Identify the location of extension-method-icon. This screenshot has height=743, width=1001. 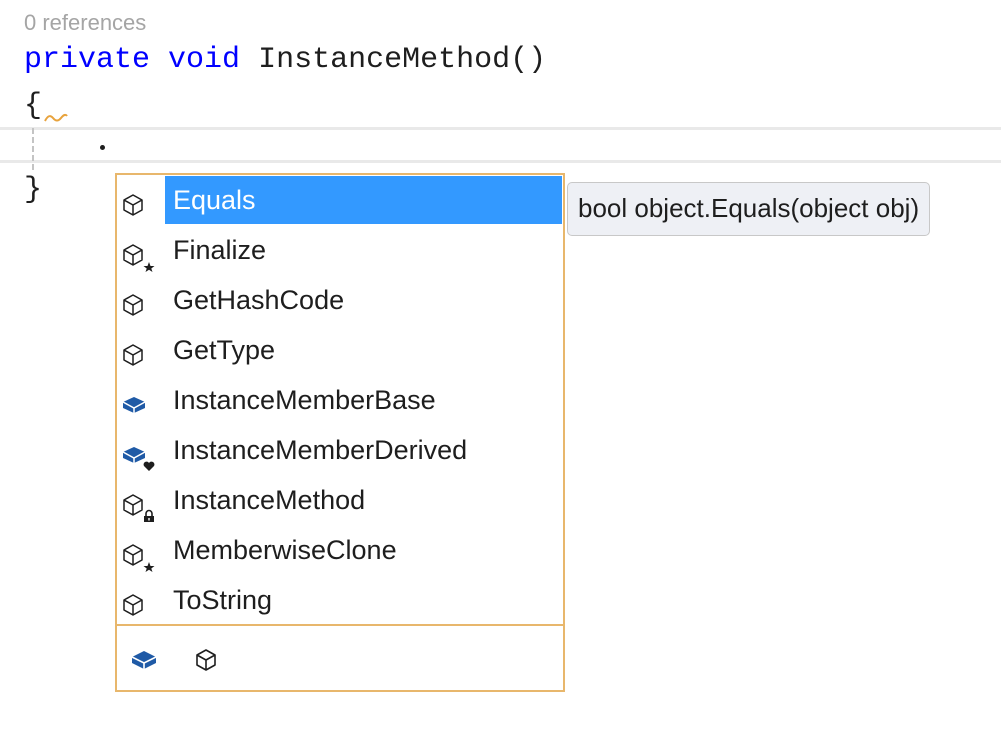
(138, 403).